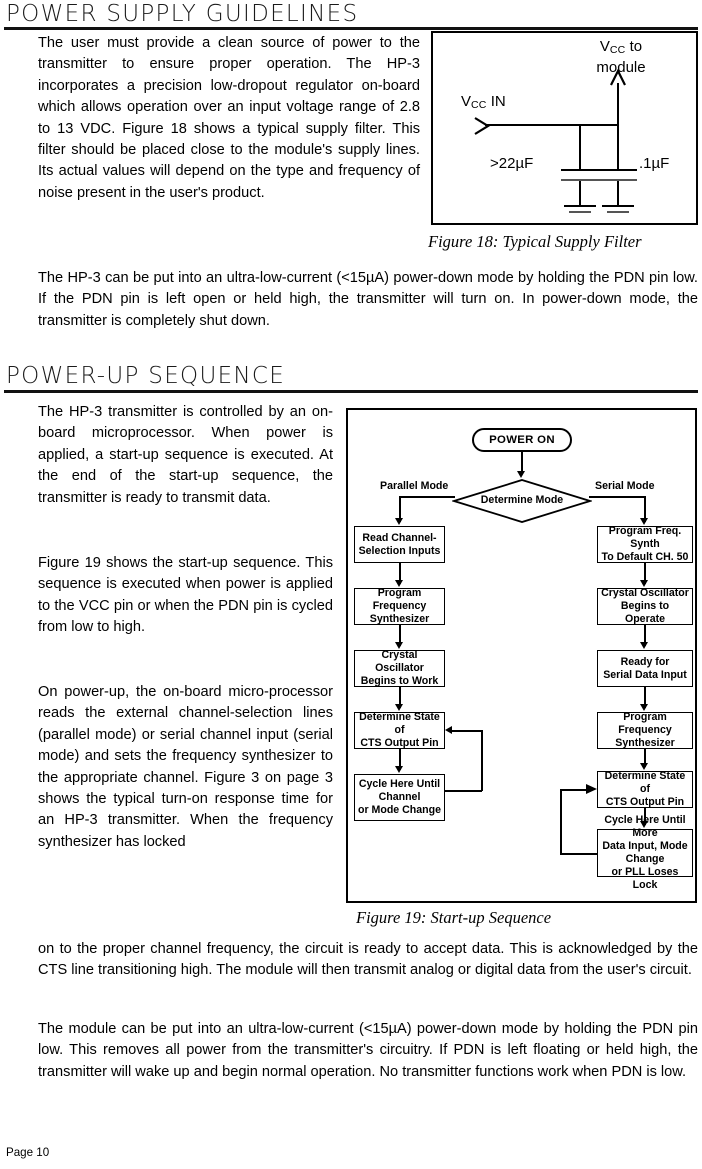 This screenshot has height=1169, width=702. I want to click on section-heading-power-up-sequence: POWER-UP SEQUENCE, so click(146, 376).